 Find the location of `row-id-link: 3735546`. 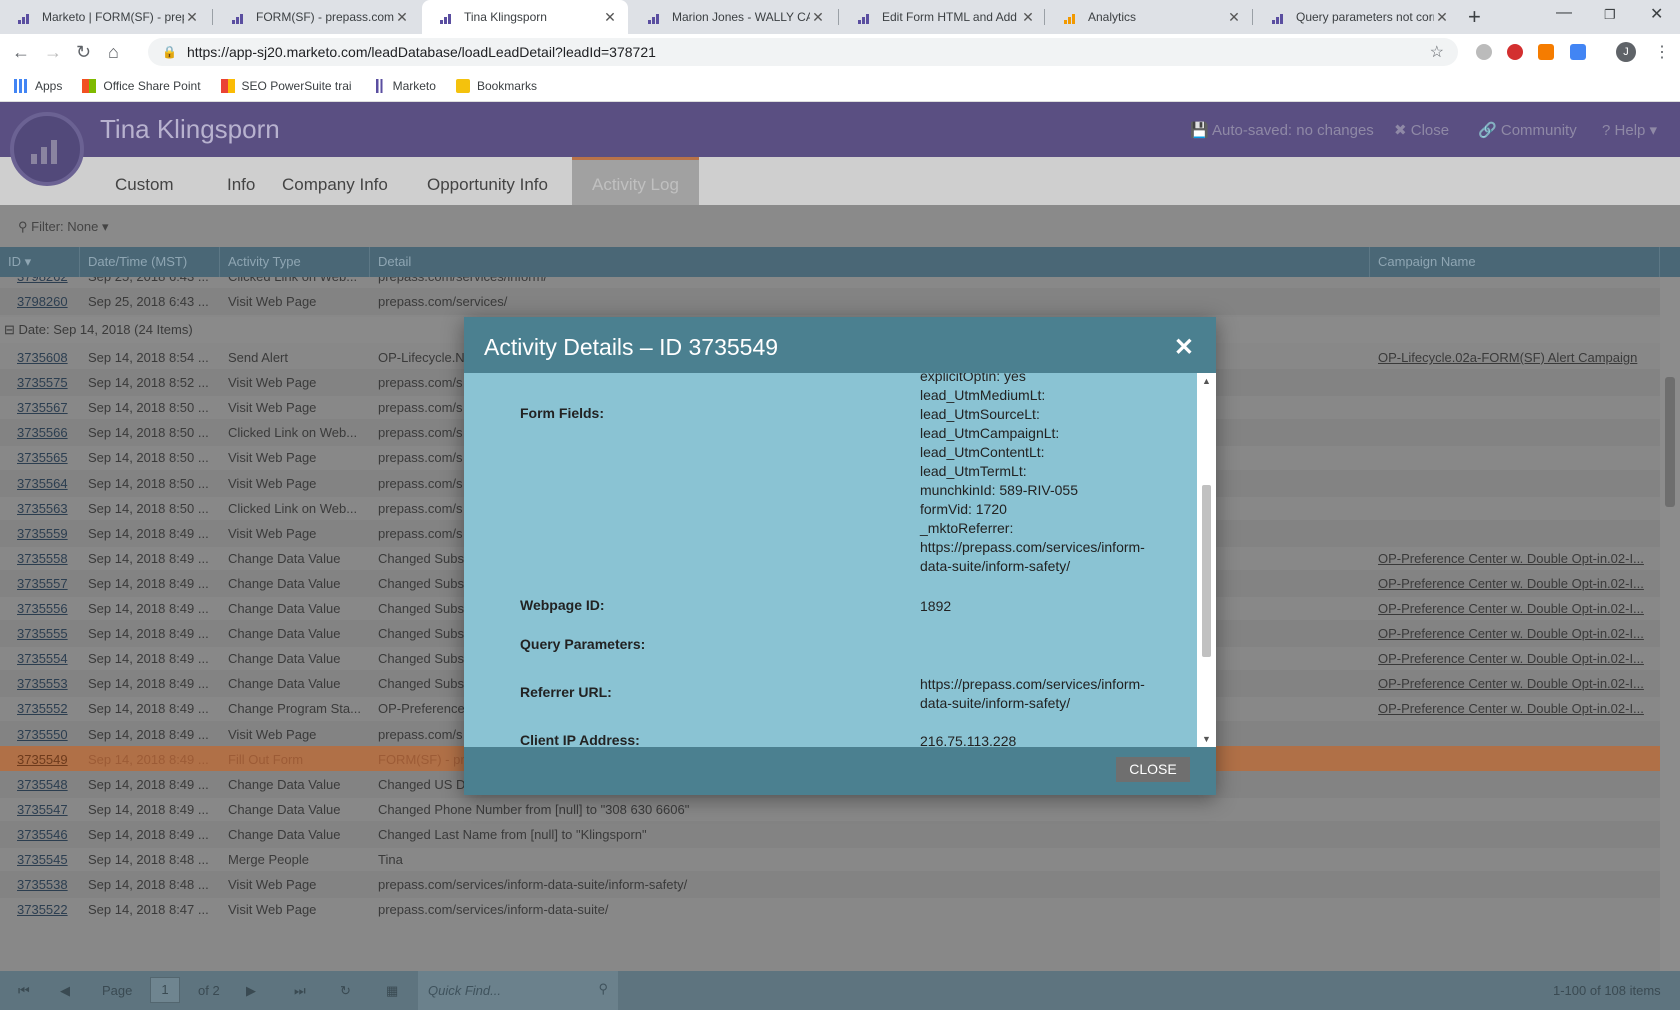

row-id-link: 3735546 is located at coordinates (47, 834).